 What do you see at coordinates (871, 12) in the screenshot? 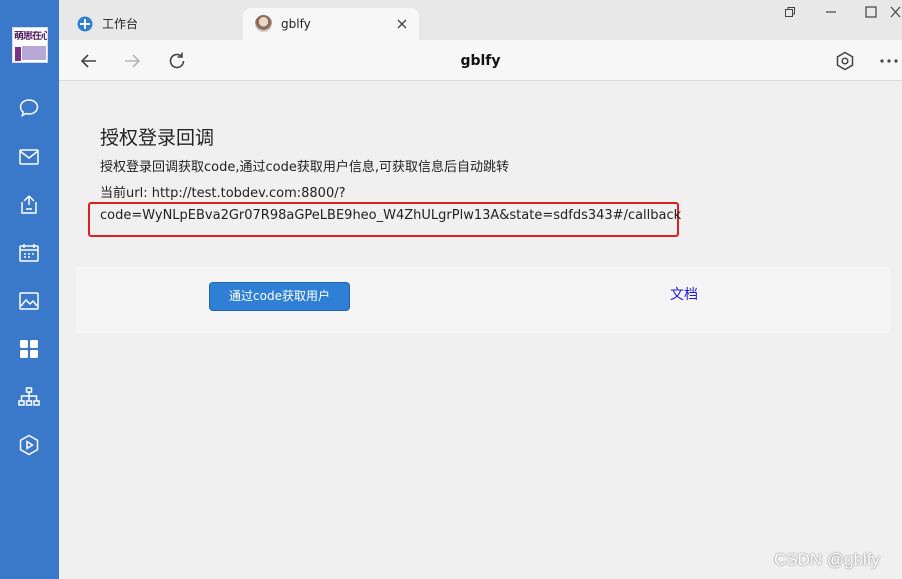
I see `maximize-icon` at bounding box center [871, 12].